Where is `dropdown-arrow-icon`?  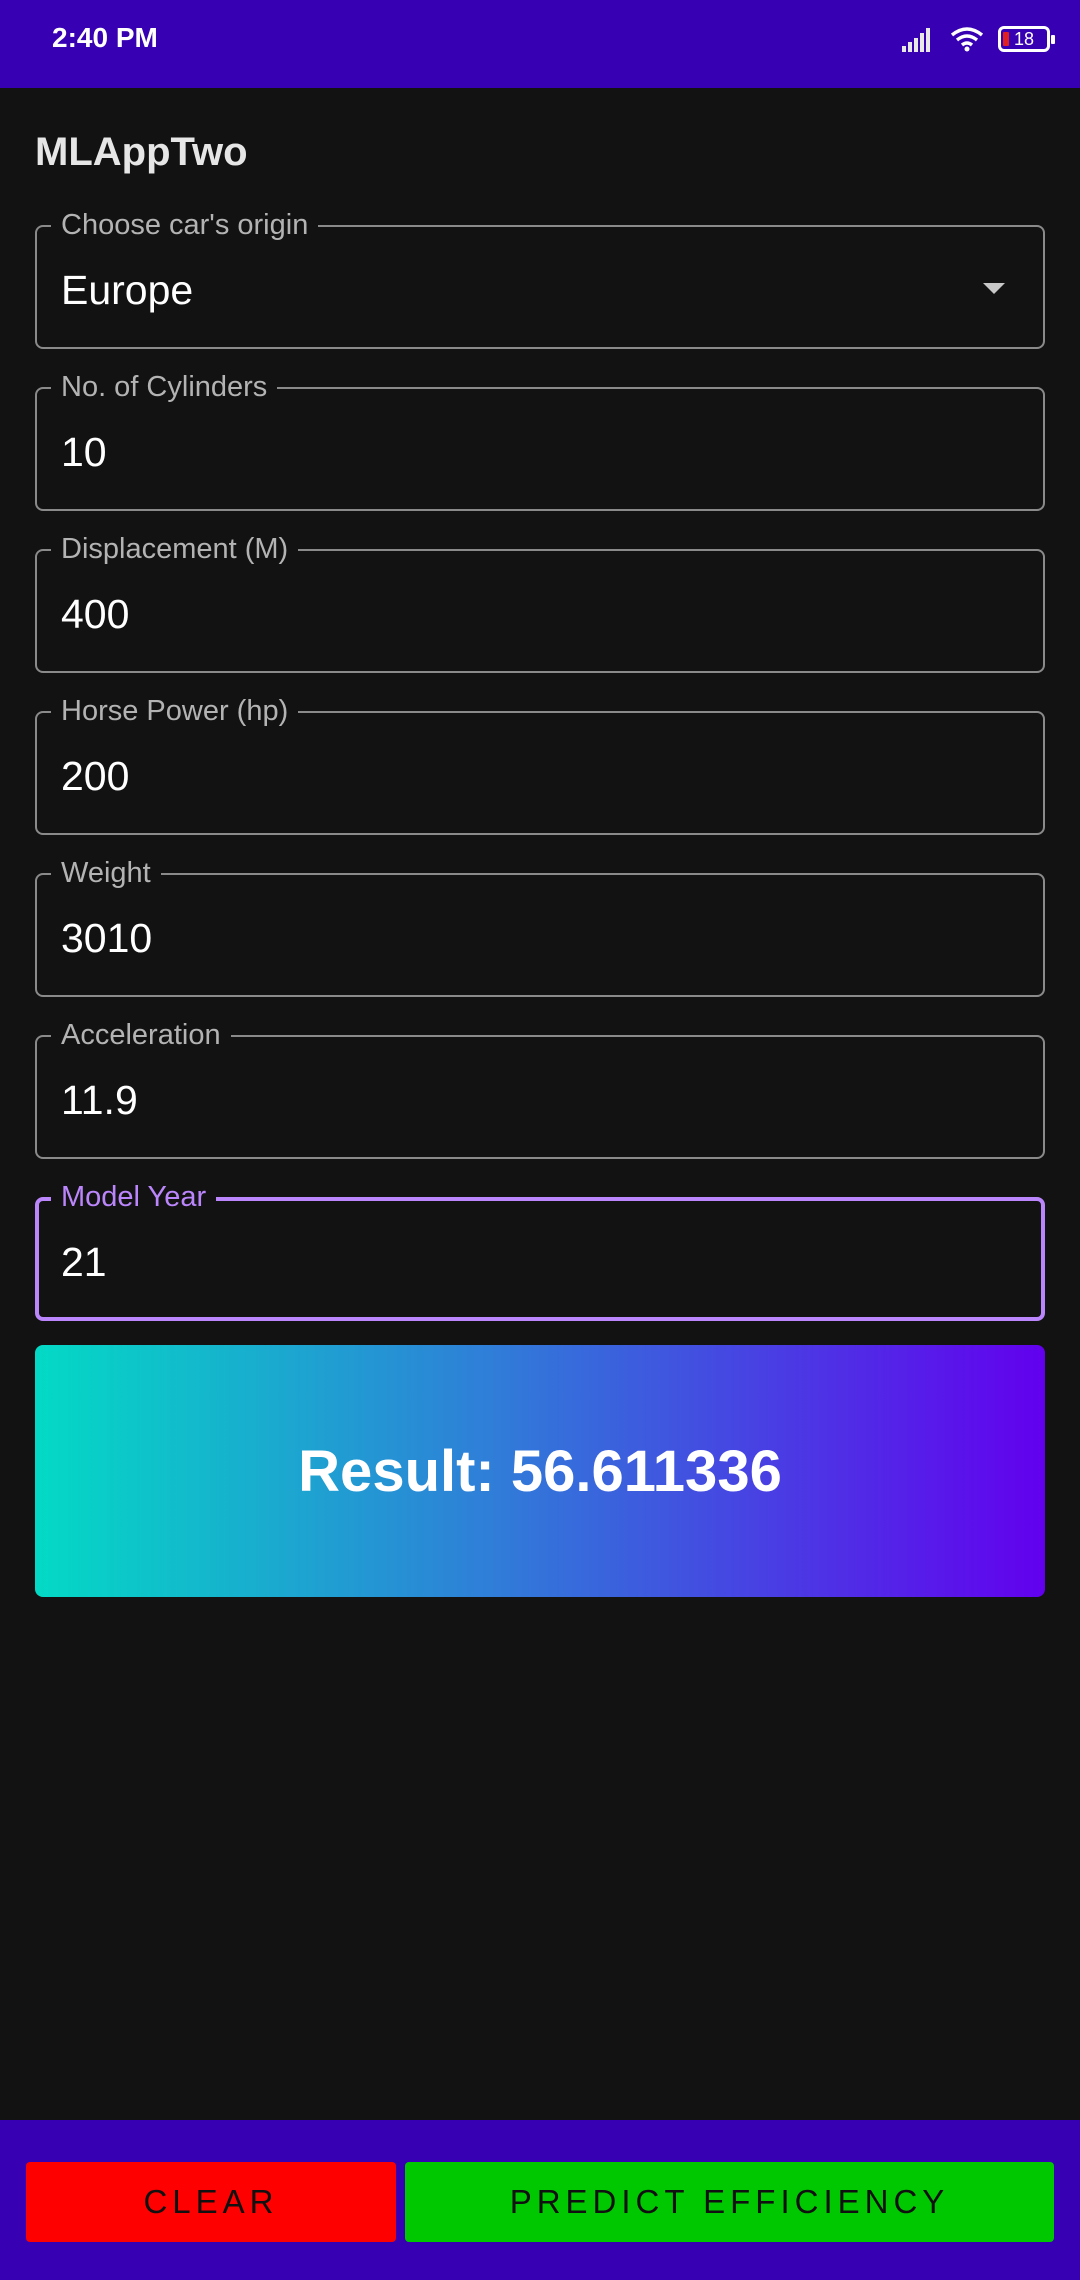
dropdown-arrow-icon is located at coordinates (994, 288).